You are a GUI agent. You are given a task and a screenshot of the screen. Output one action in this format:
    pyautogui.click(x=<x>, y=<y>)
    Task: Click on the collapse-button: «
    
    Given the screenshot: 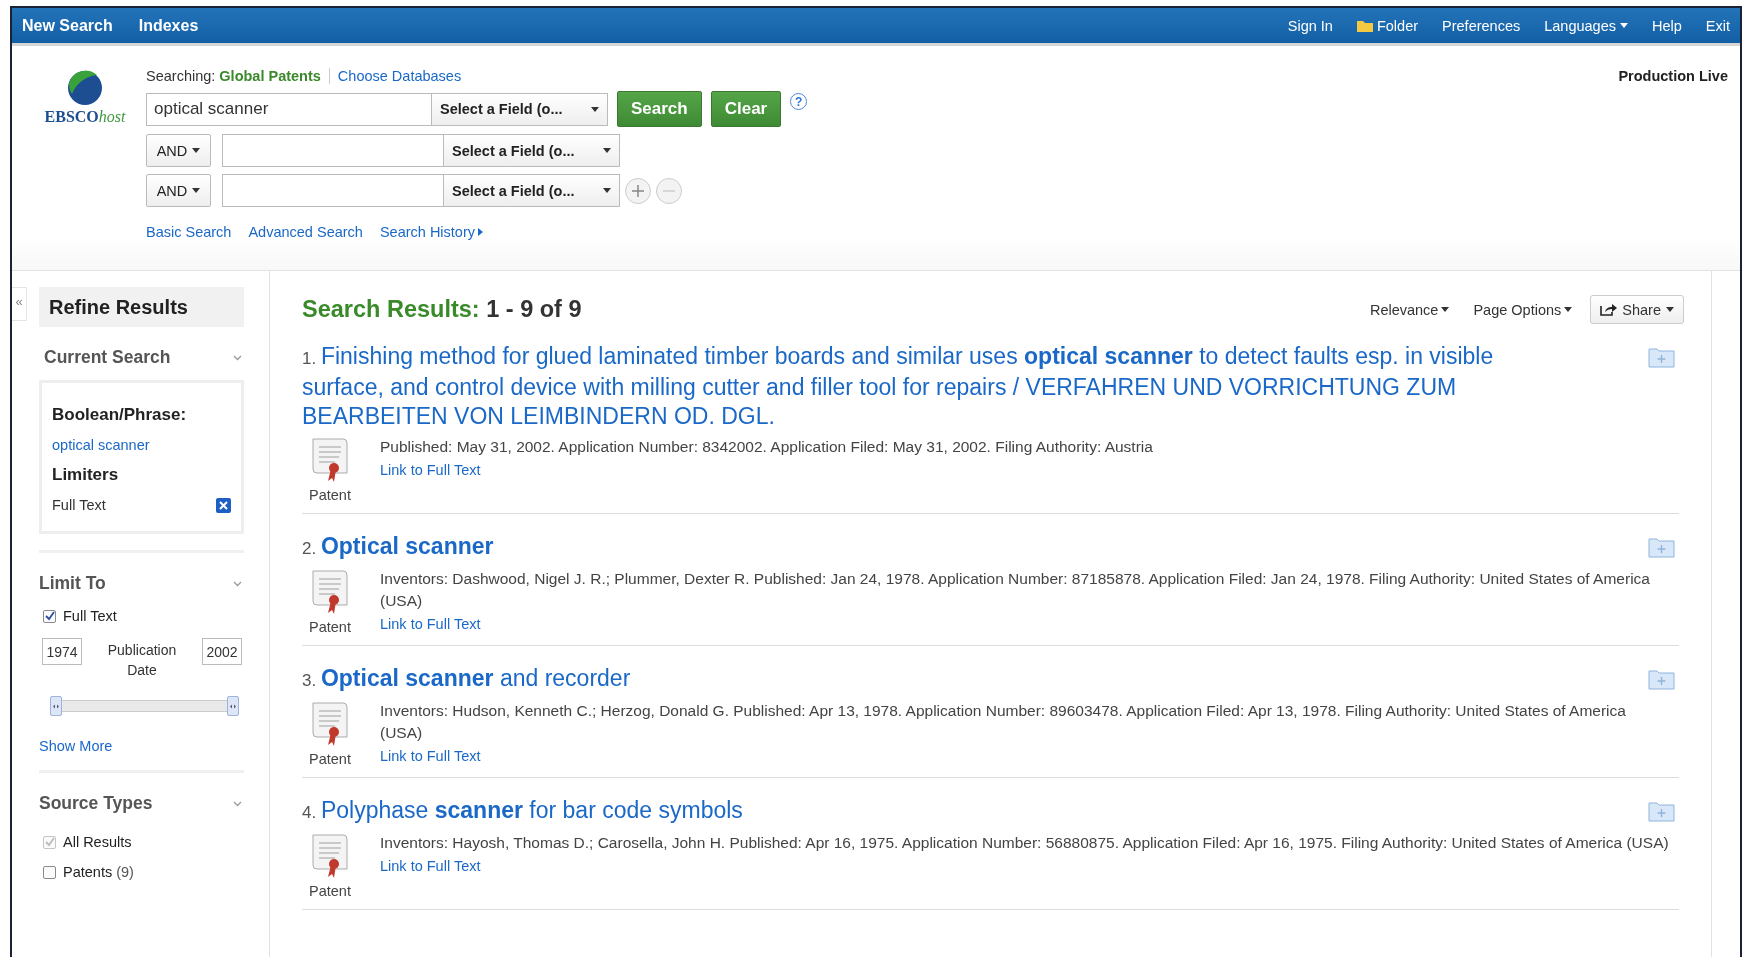 What is the action you would take?
    pyautogui.click(x=19, y=304)
    